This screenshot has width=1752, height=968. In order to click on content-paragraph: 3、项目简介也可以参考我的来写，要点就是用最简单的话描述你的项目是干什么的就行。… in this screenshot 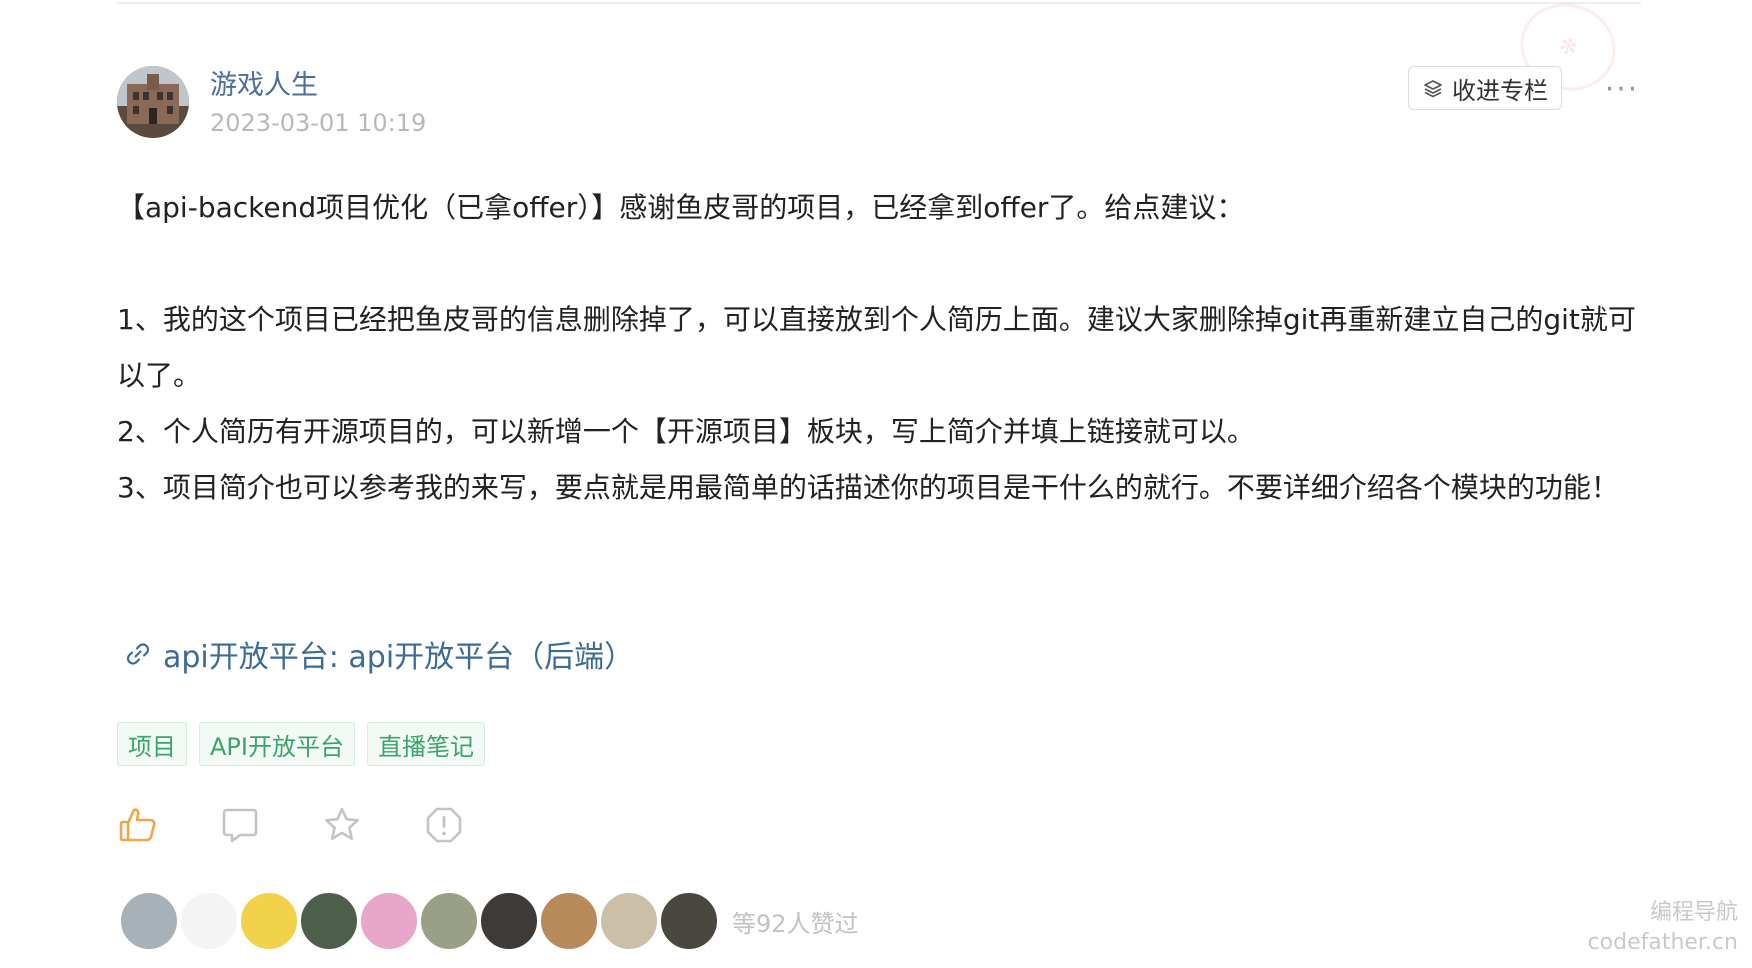, I will do `click(868, 487)`.